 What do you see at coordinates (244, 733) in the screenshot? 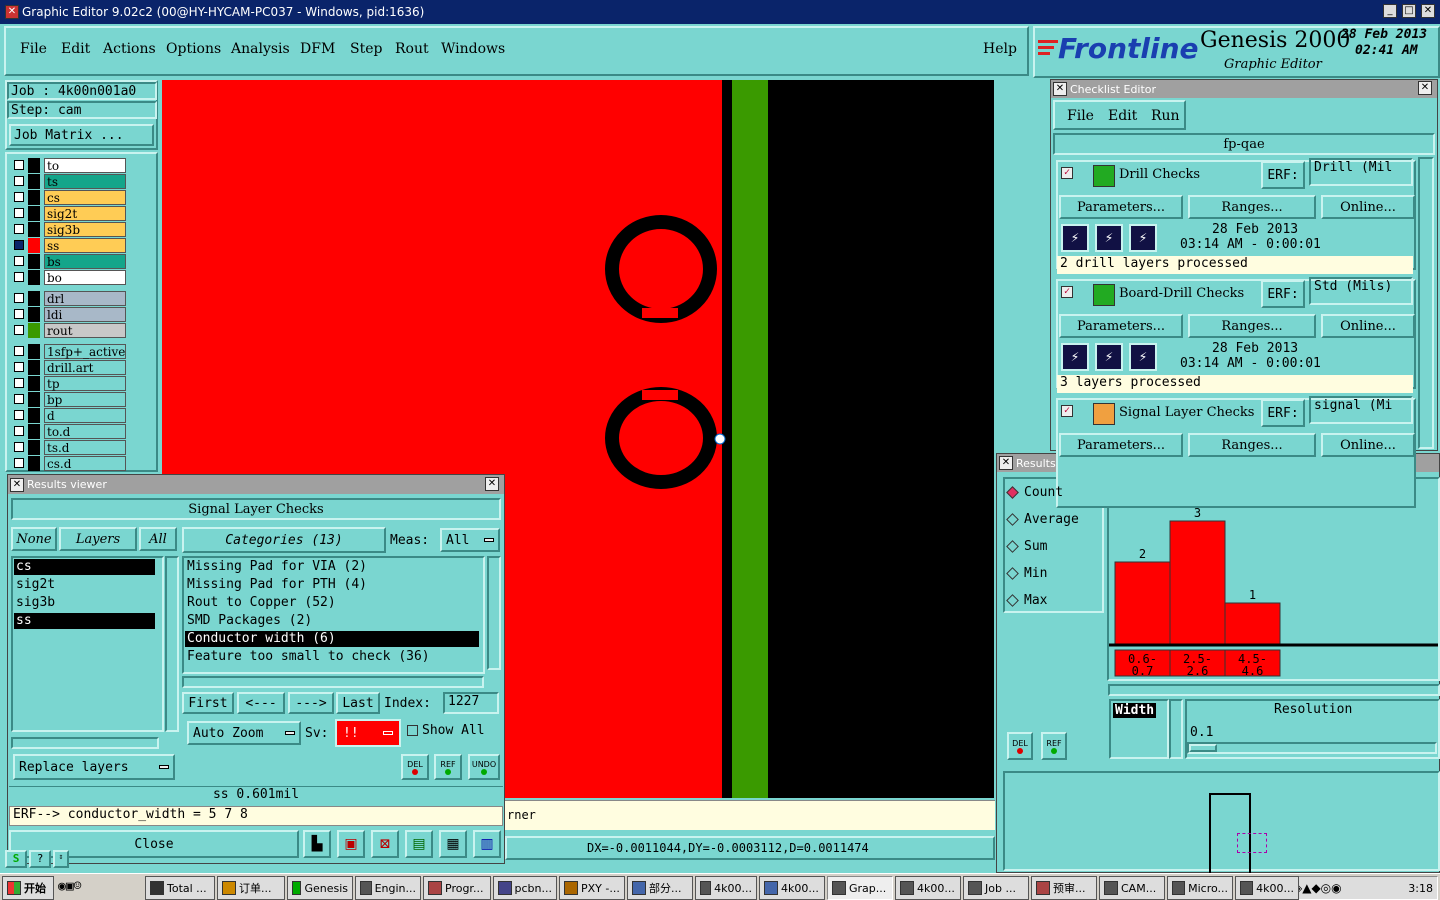
I see `auto-zoom-select: Auto Zoom` at bounding box center [244, 733].